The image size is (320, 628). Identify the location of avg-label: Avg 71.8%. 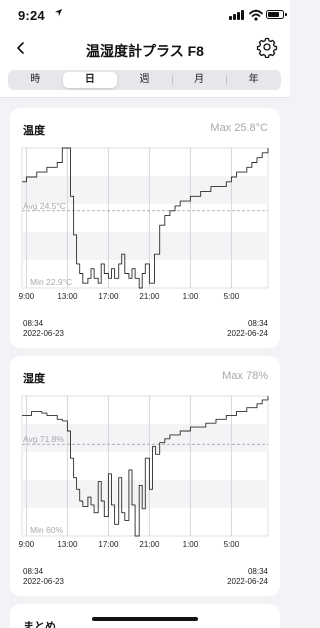
(43, 439).